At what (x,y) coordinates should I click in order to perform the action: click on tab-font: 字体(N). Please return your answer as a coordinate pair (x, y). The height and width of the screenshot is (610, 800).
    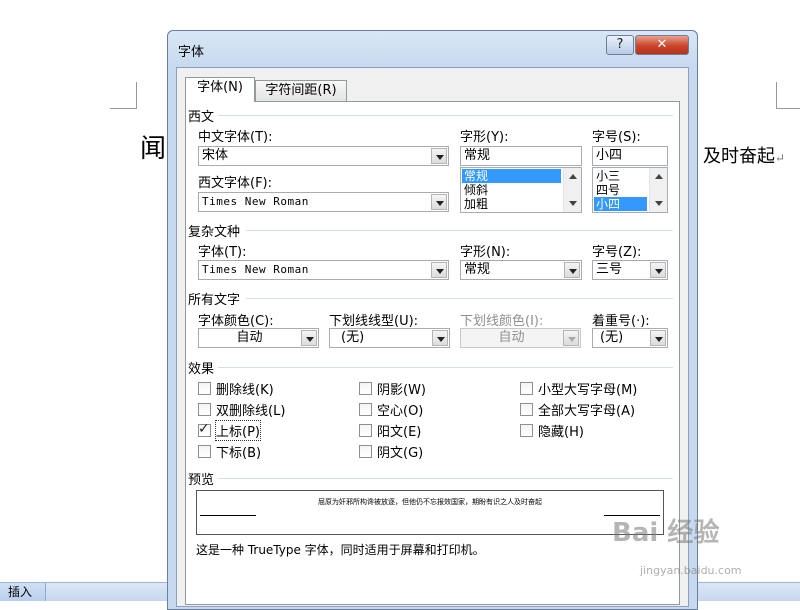
    Looking at the image, I should click on (220, 89).